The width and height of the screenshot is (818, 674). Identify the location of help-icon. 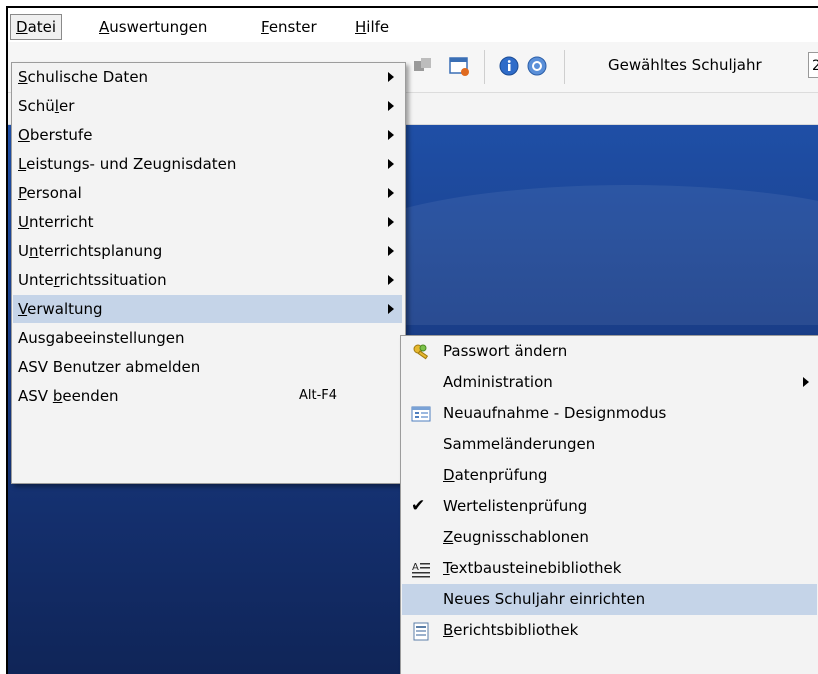
(537, 66).